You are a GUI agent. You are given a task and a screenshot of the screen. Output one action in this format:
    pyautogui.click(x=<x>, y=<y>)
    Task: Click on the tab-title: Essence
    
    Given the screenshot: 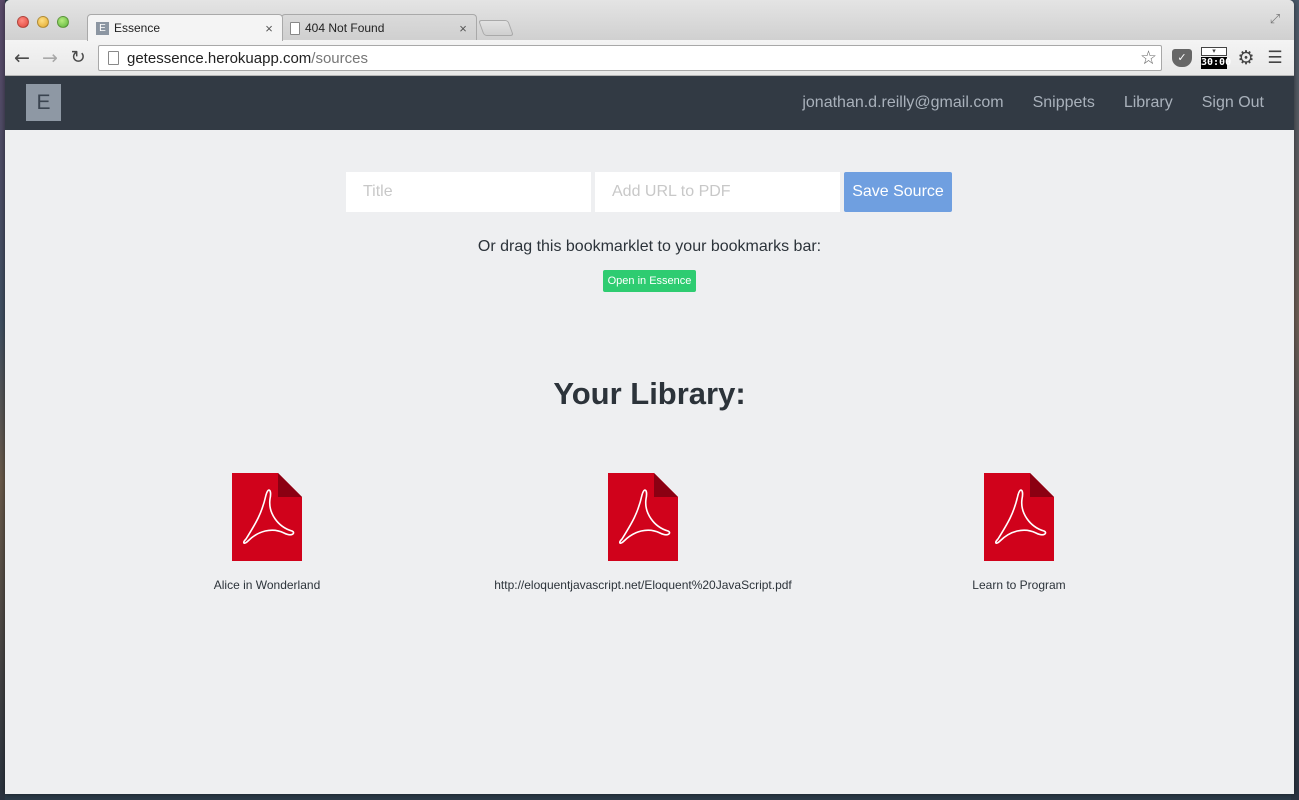 What is the action you would take?
    pyautogui.click(x=137, y=28)
    